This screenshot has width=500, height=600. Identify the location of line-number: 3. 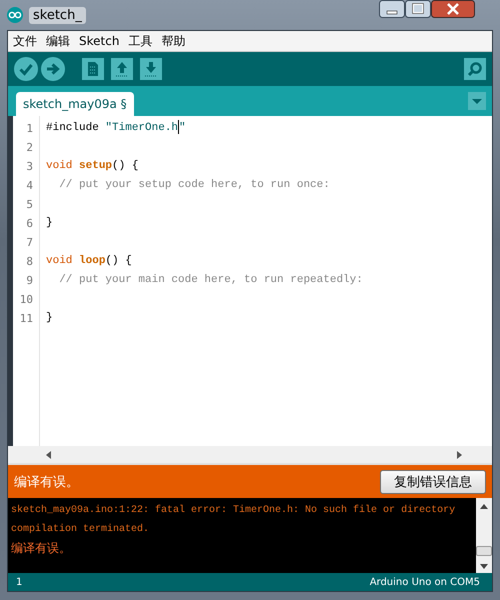
(29, 167).